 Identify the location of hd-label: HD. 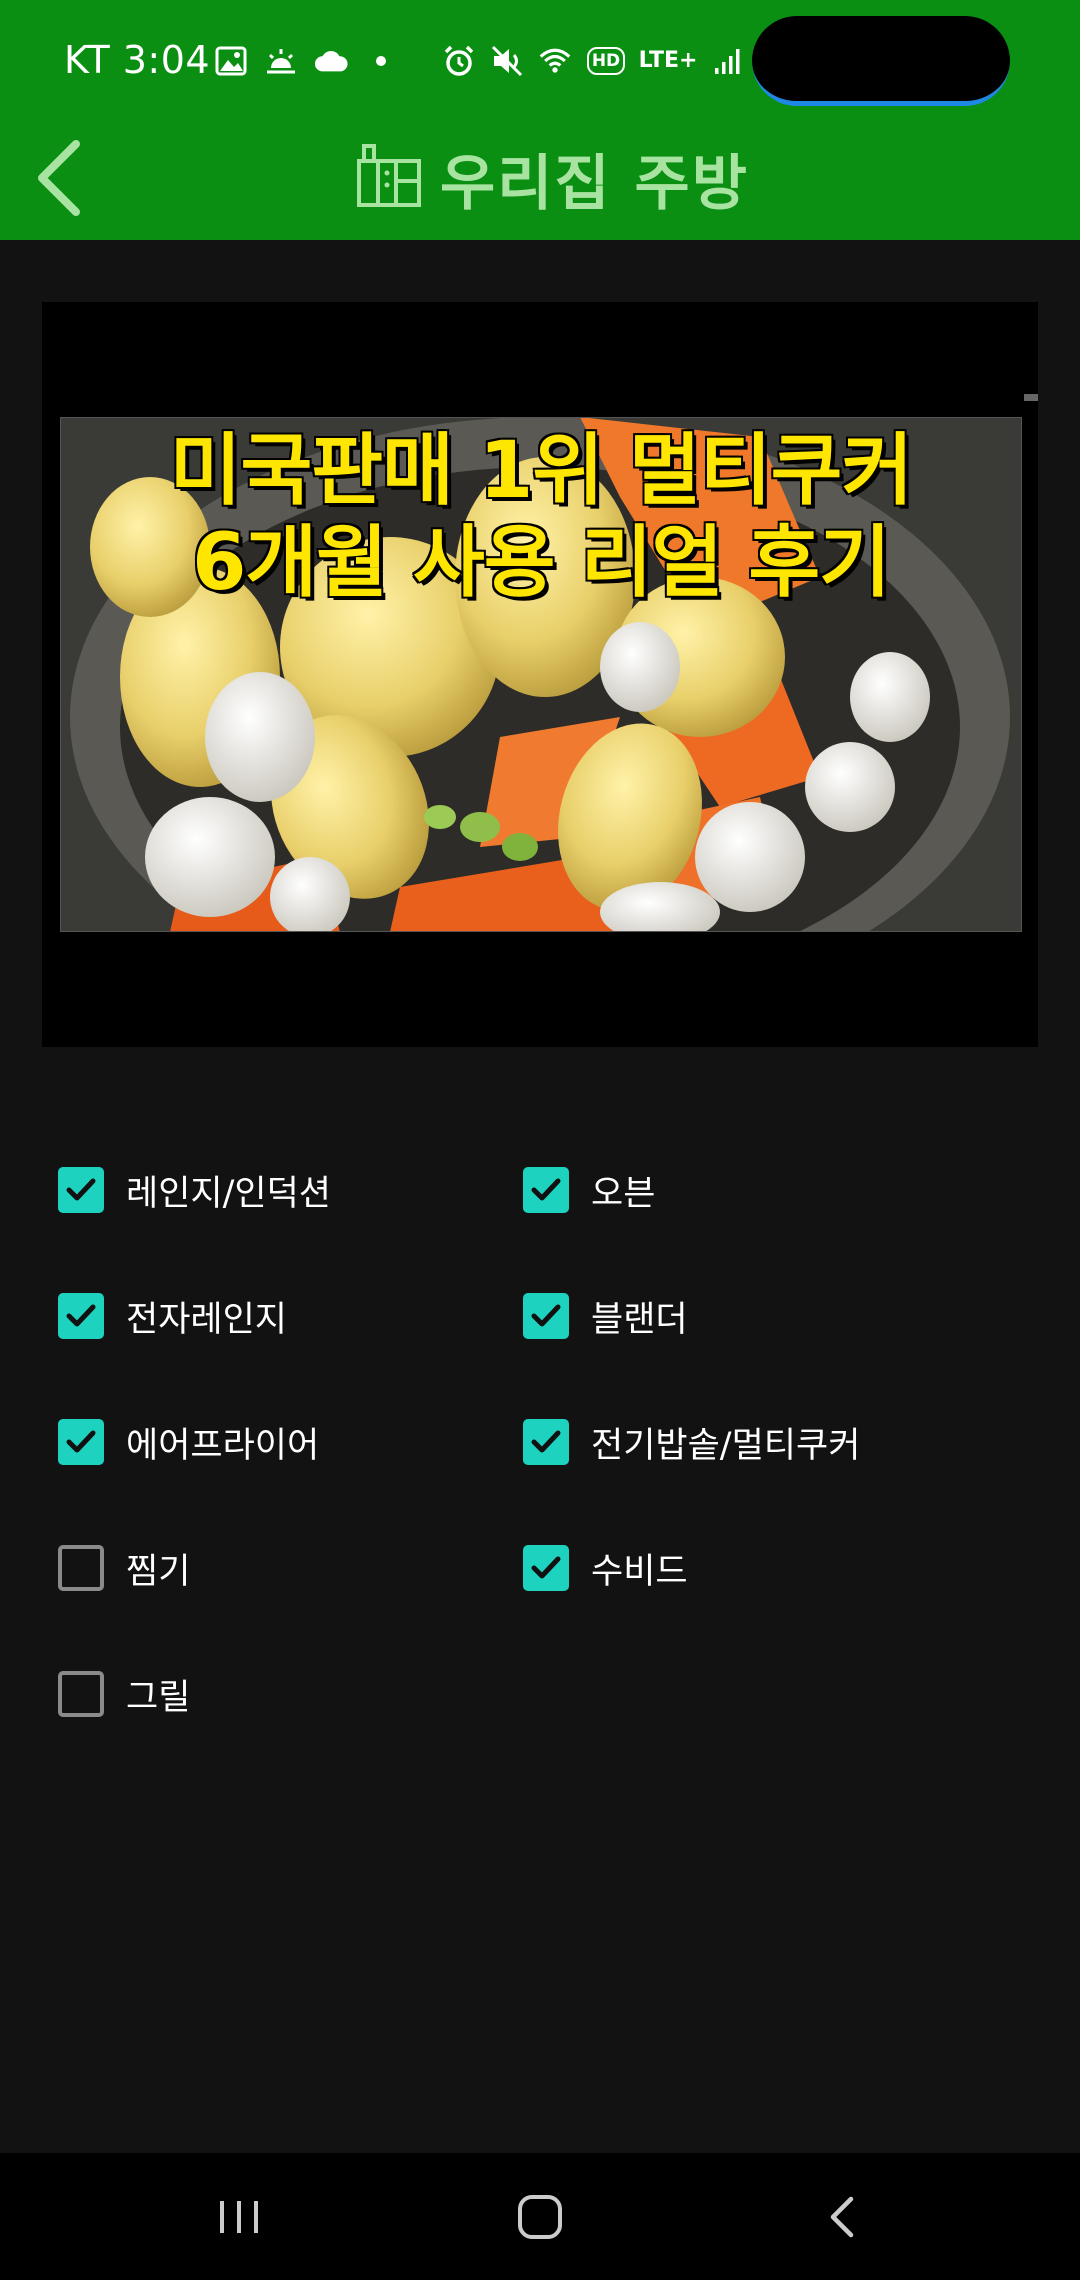
(606, 61).